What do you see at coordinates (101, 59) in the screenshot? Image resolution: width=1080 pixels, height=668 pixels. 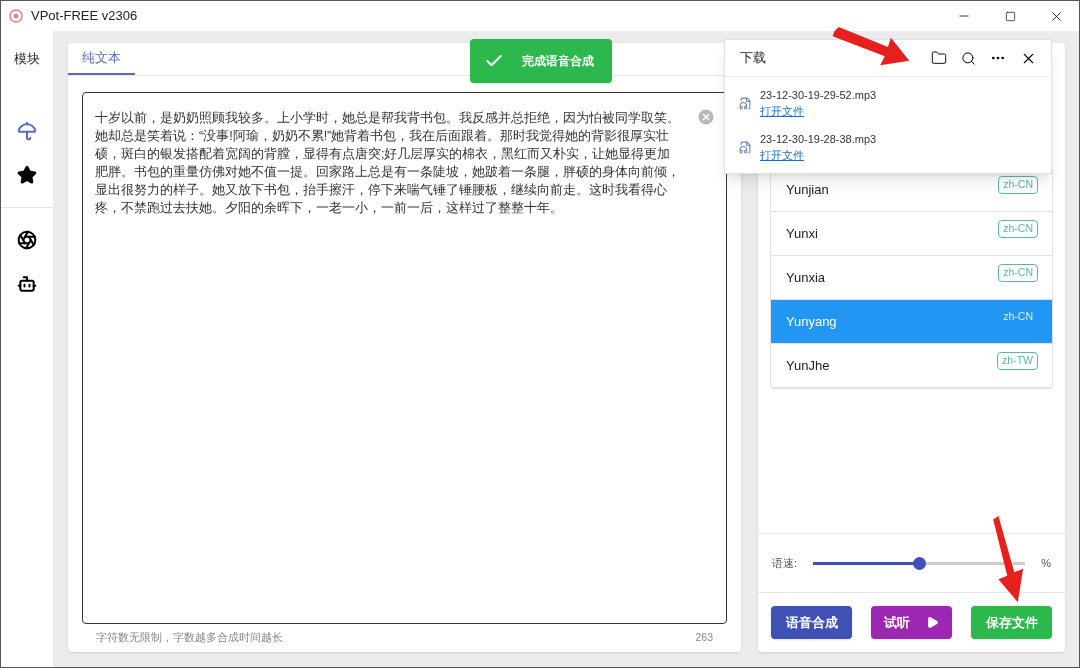 I see `tab: 纯文本` at bounding box center [101, 59].